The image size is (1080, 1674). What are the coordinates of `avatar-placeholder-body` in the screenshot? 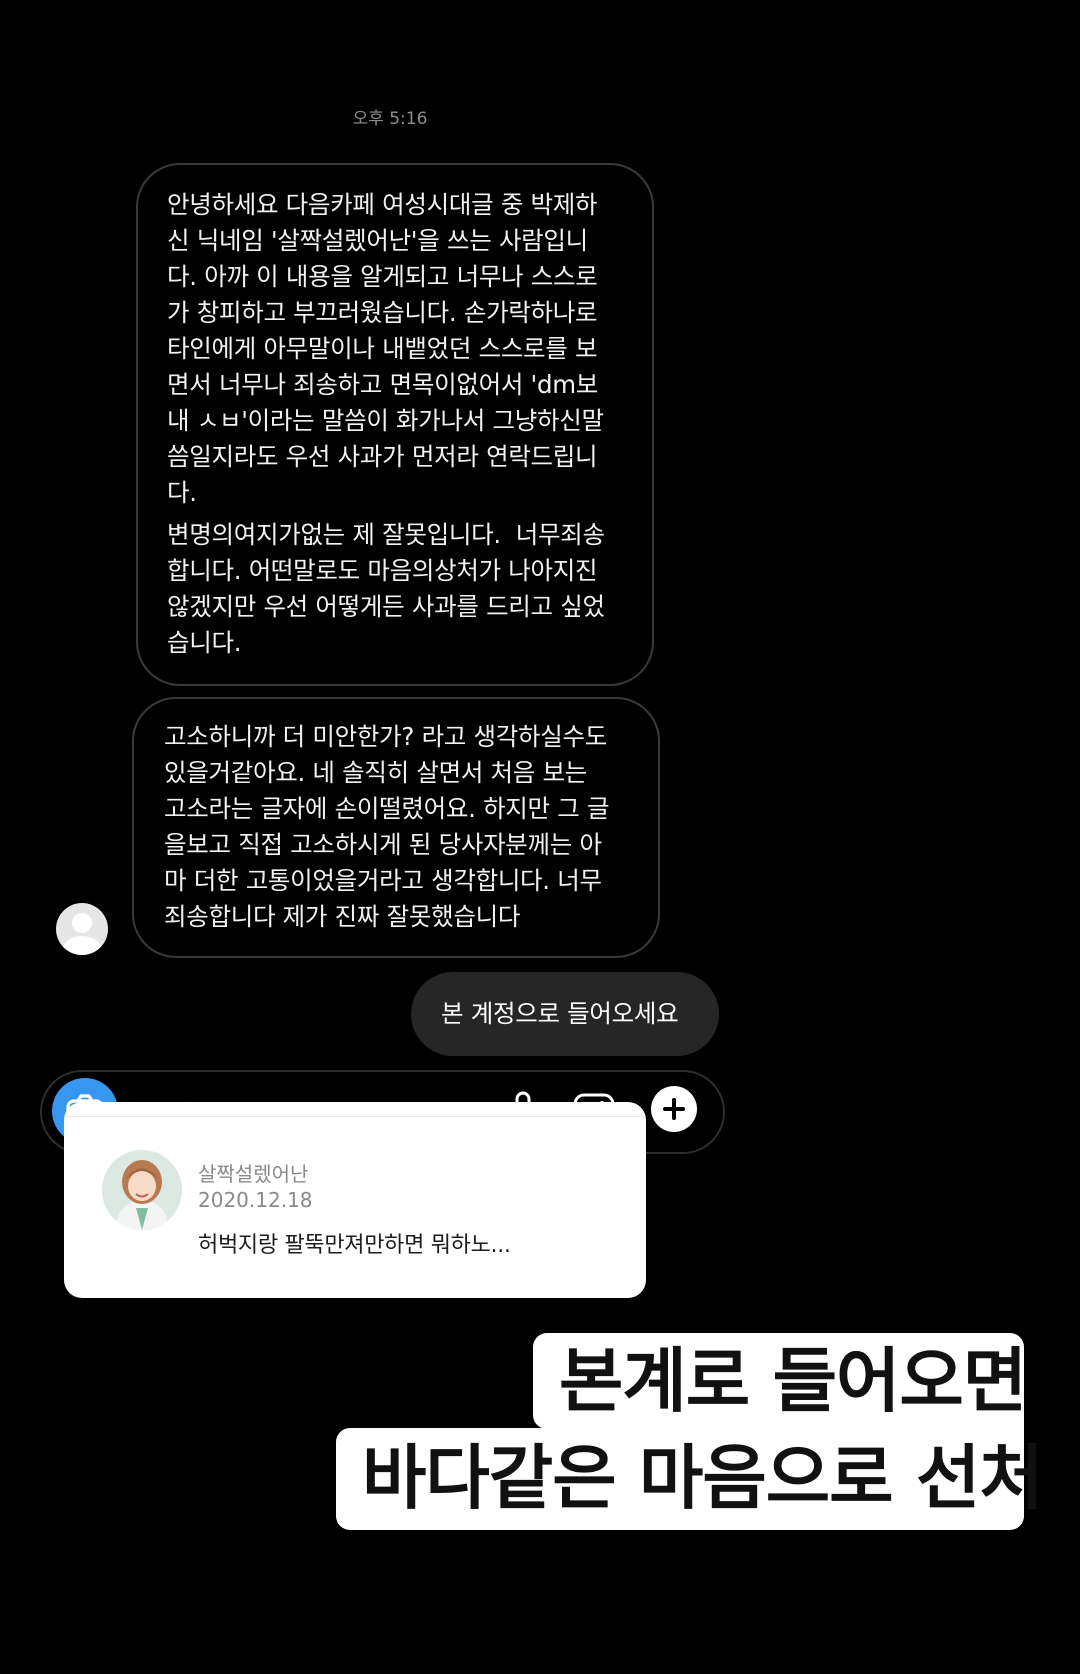 It's located at (82, 945).